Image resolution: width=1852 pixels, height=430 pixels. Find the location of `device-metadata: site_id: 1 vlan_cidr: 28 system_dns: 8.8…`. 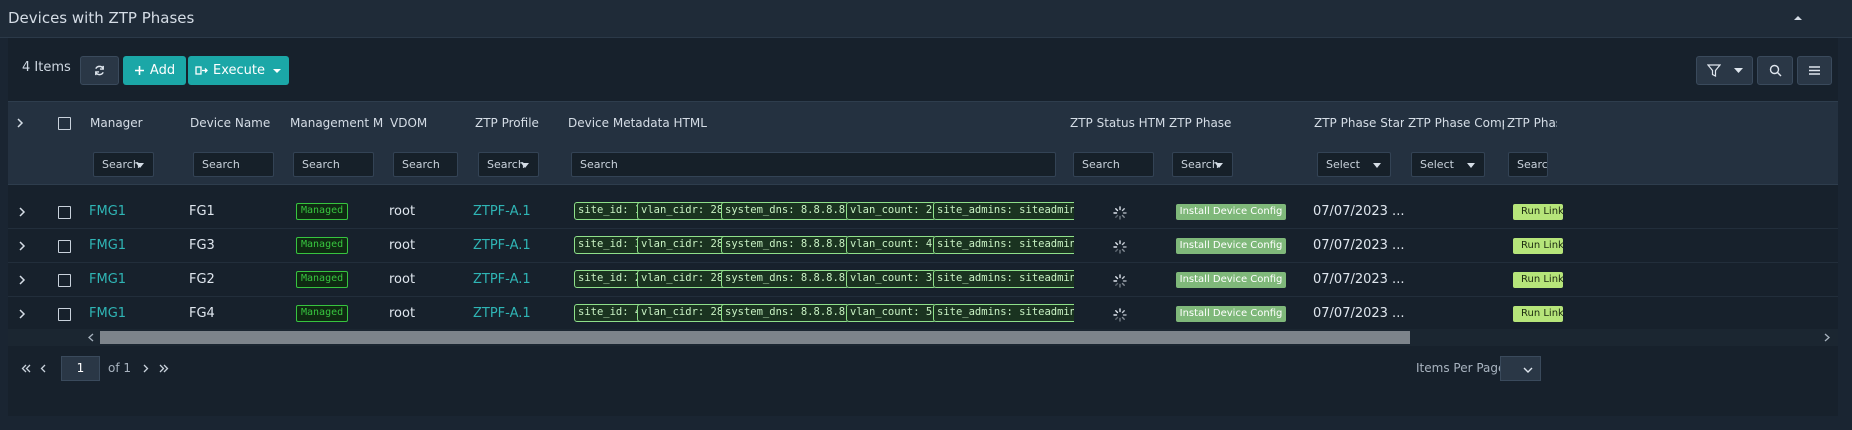

device-metadata: site_id: 1 vlan_cidr: 28 system_dns: 8.8… is located at coordinates (824, 212).